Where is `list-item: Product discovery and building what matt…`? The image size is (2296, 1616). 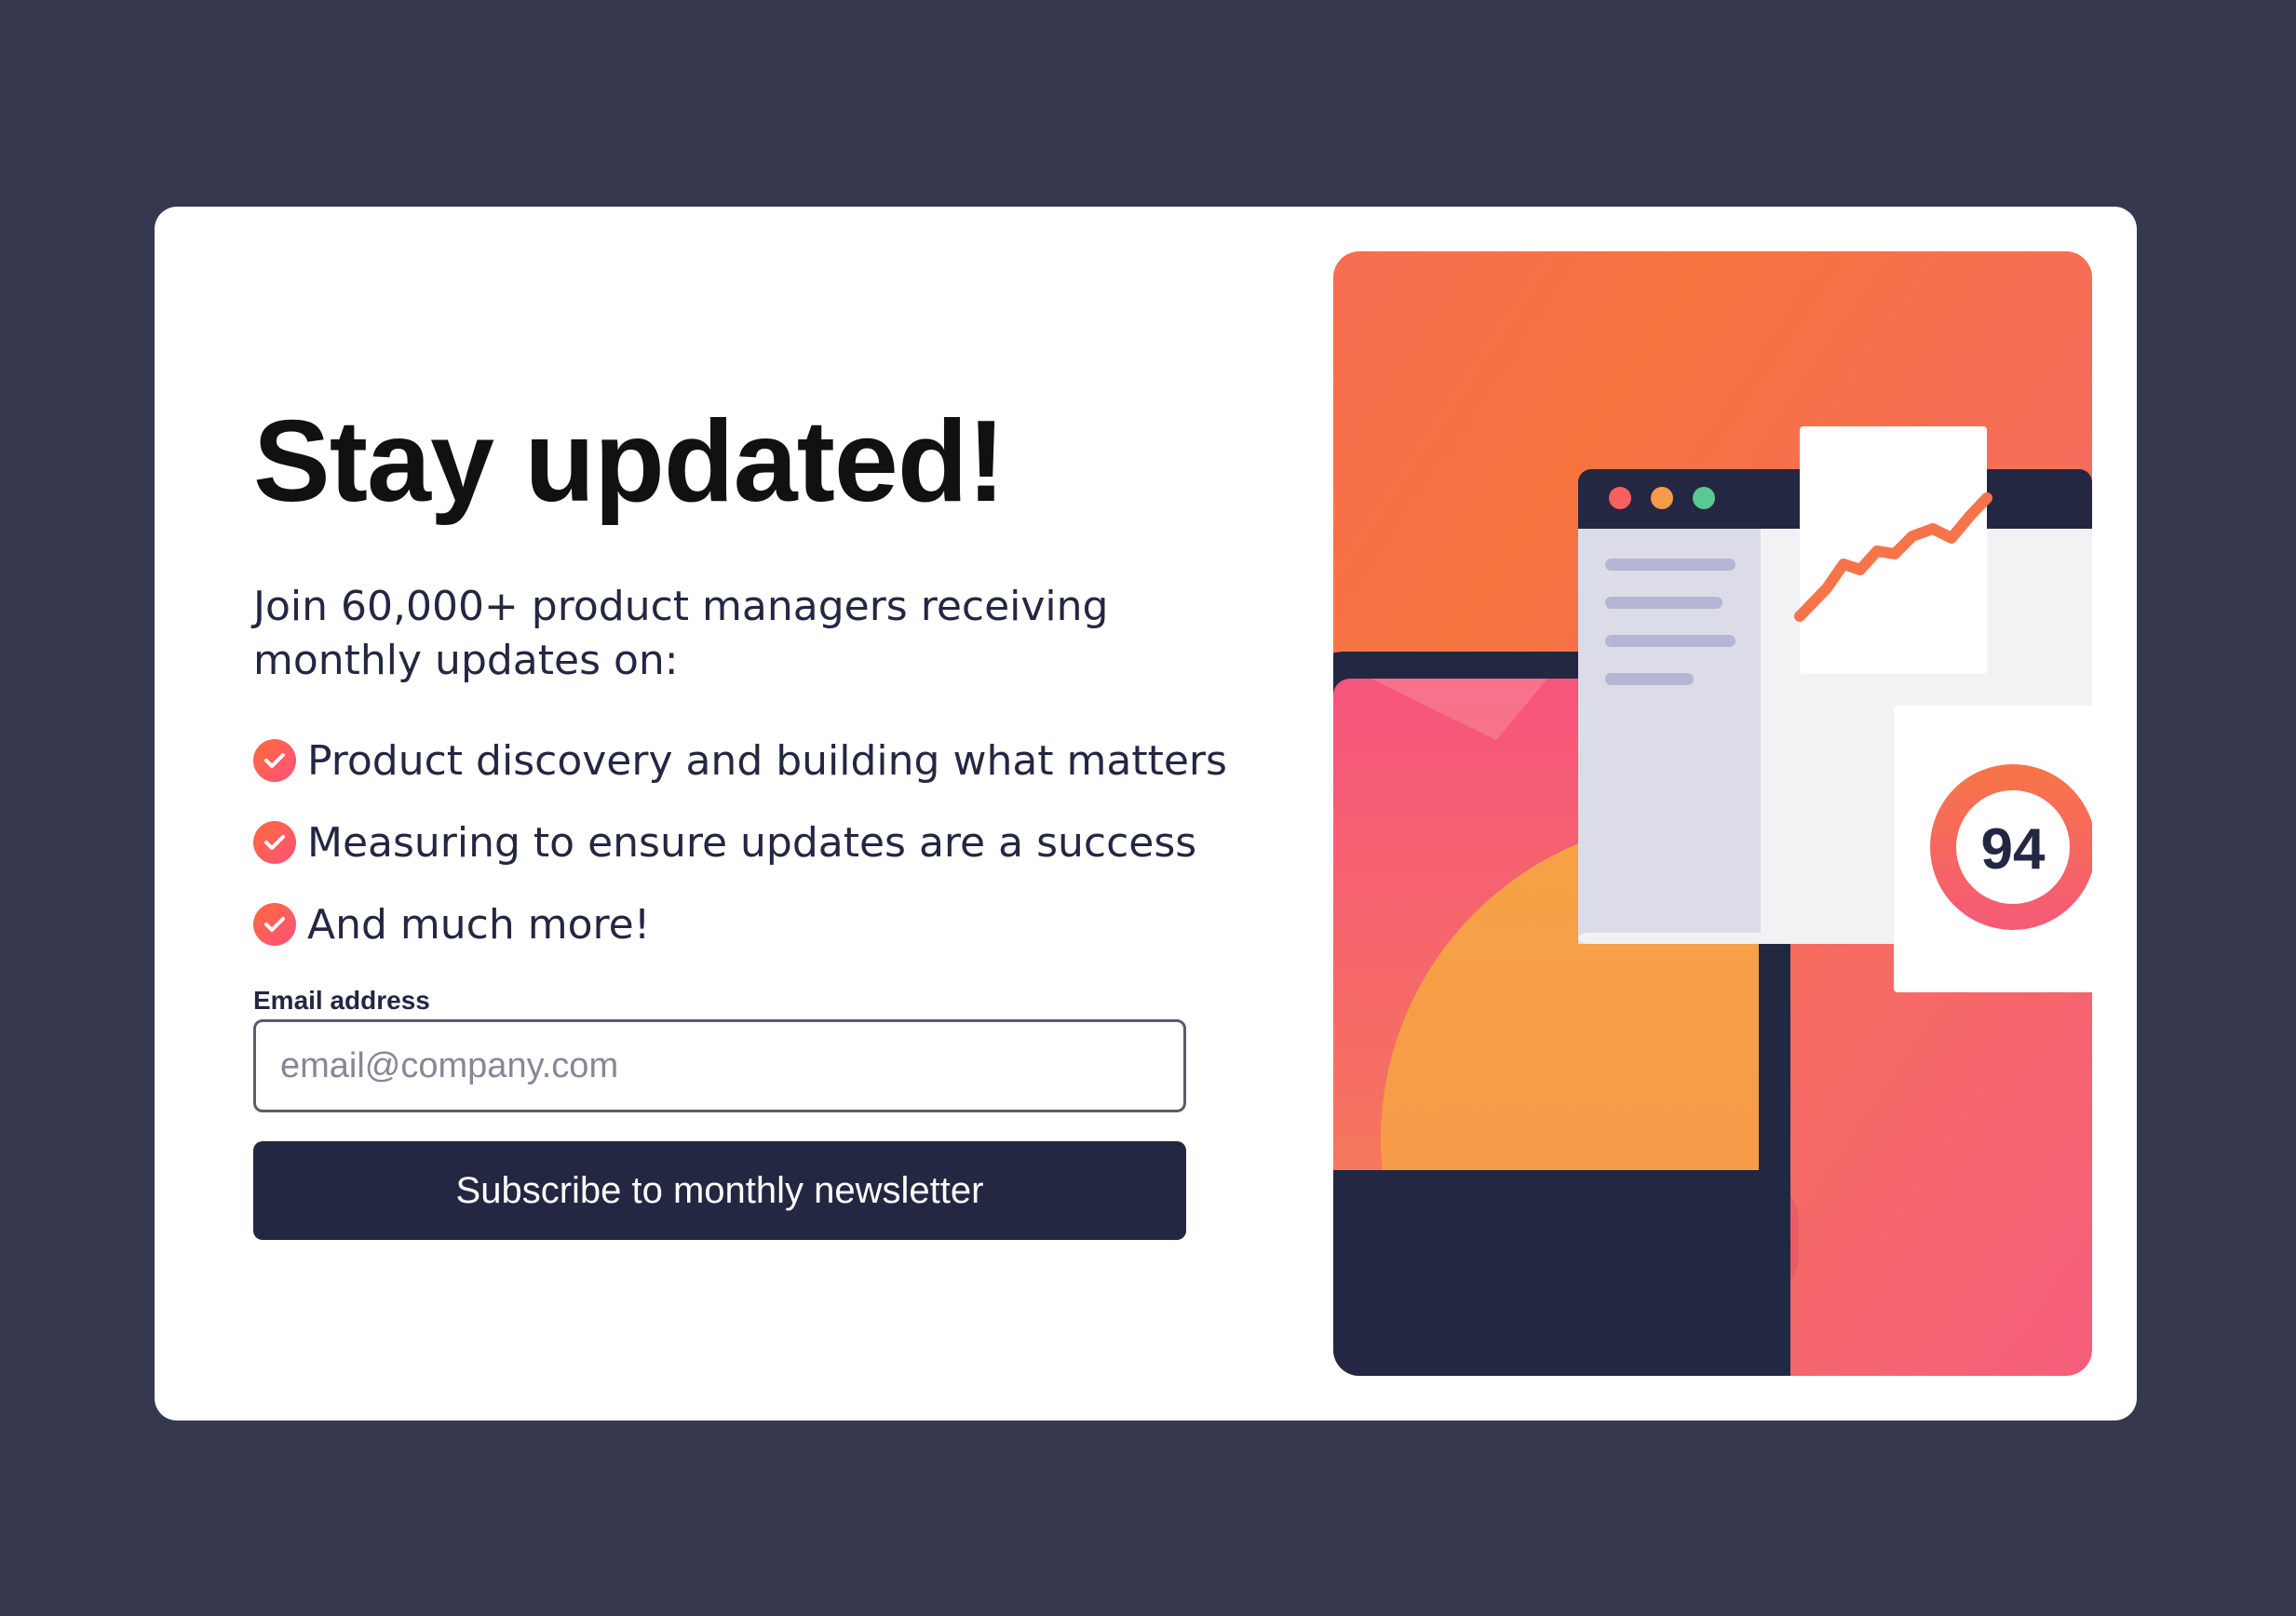 list-item: Product discovery and building what matt… is located at coordinates (765, 761).